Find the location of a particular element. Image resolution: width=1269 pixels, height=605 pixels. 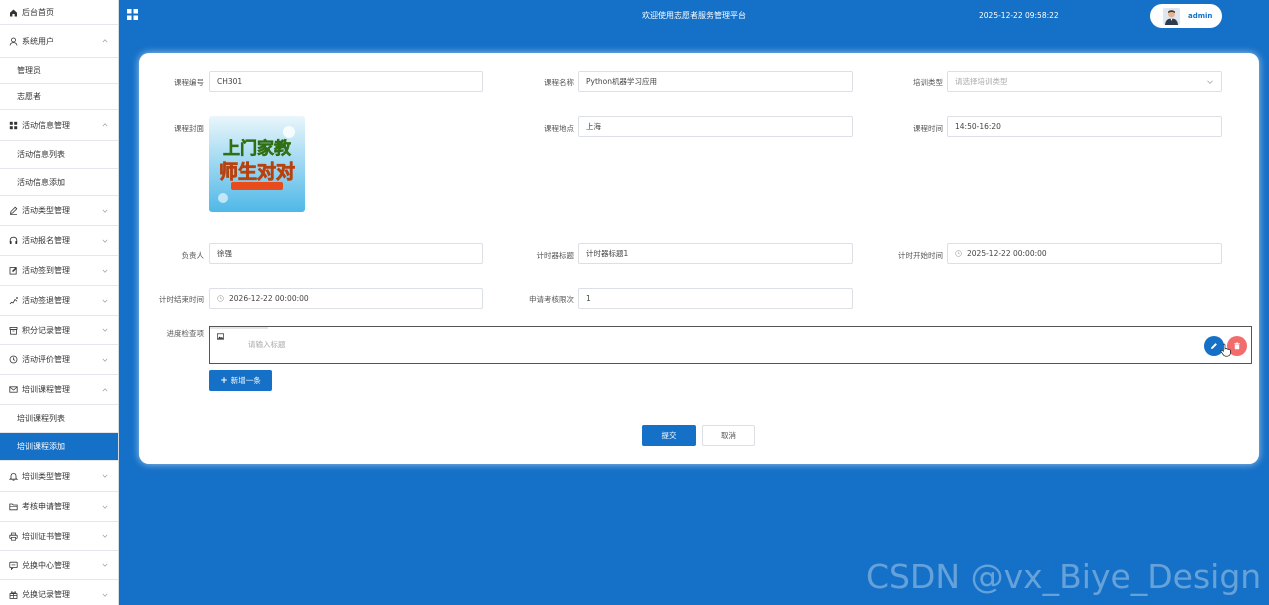

sidebar-item: 兑换记录管理 is located at coordinates (59, 592).